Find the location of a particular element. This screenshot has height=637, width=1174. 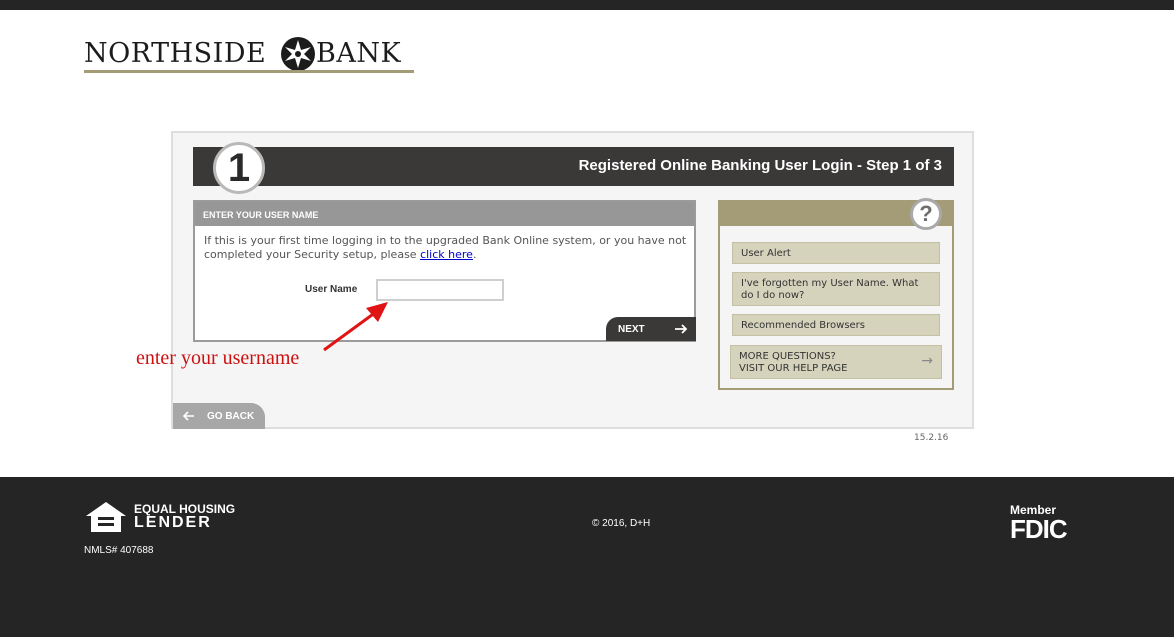

logo-text-northside: NORTHSIDE is located at coordinates (175, 53).